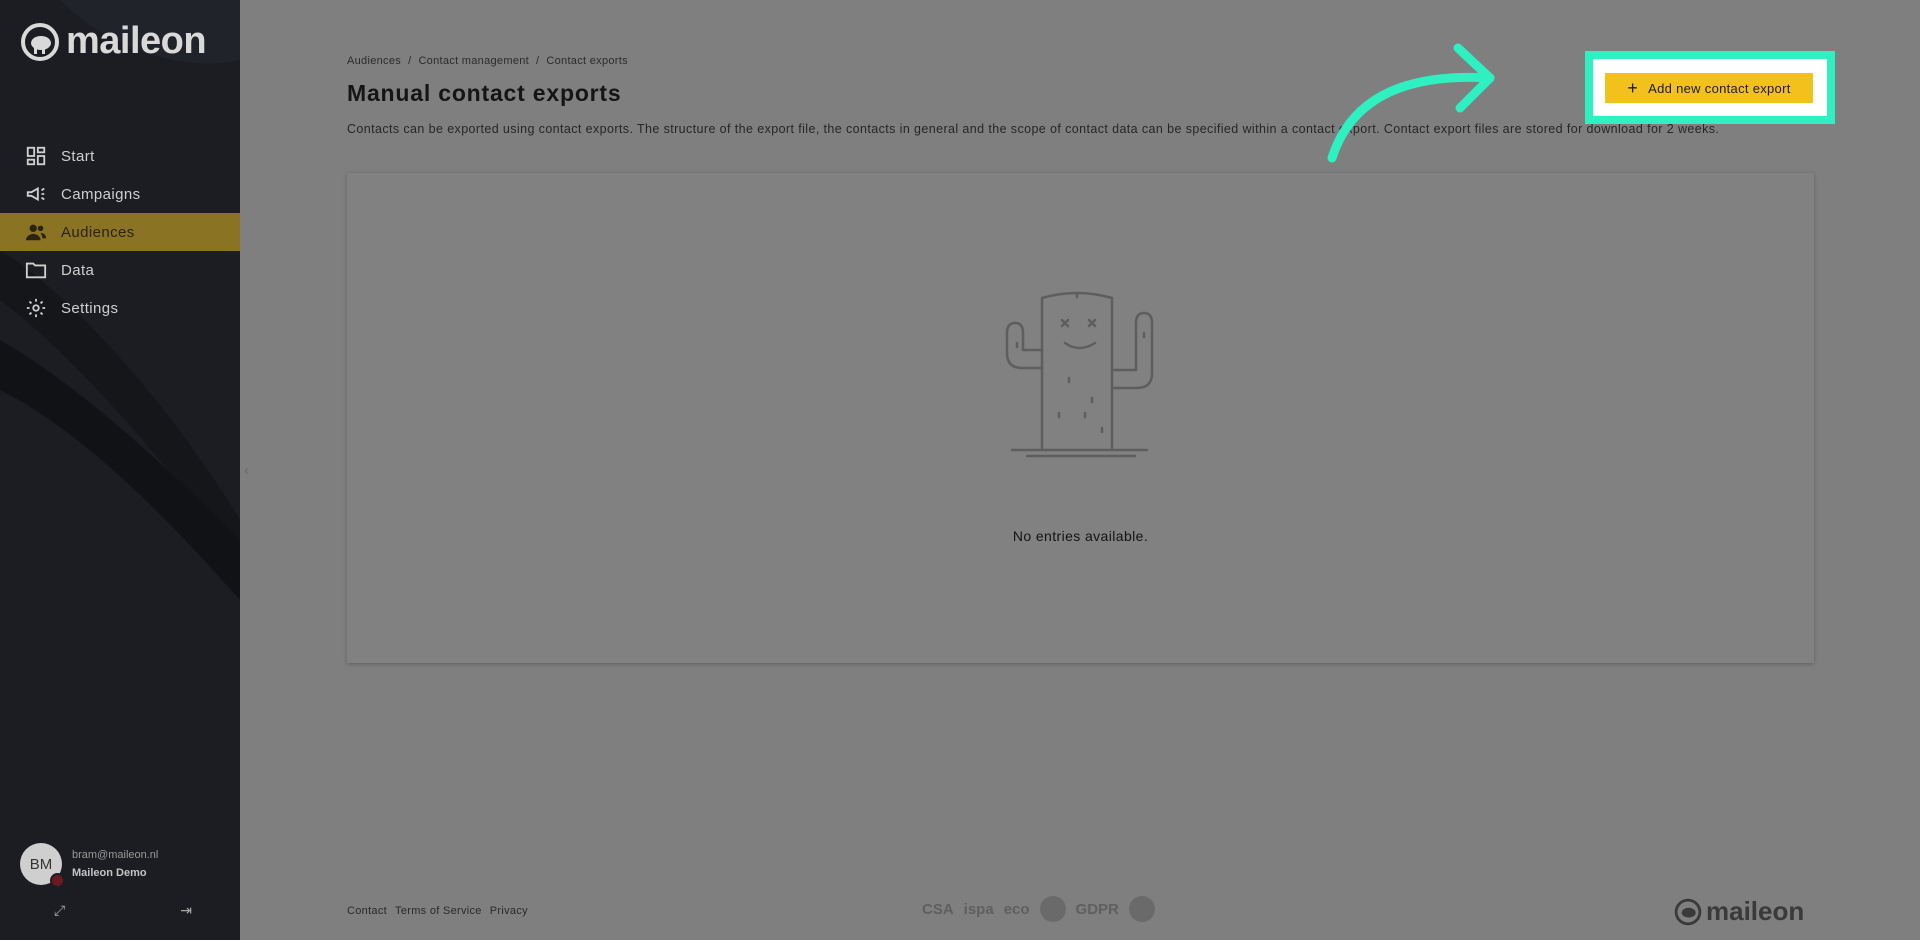 Image resolution: width=1920 pixels, height=940 pixels. Describe the element at coordinates (36, 232) in the screenshot. I see `people-icon` at that location.